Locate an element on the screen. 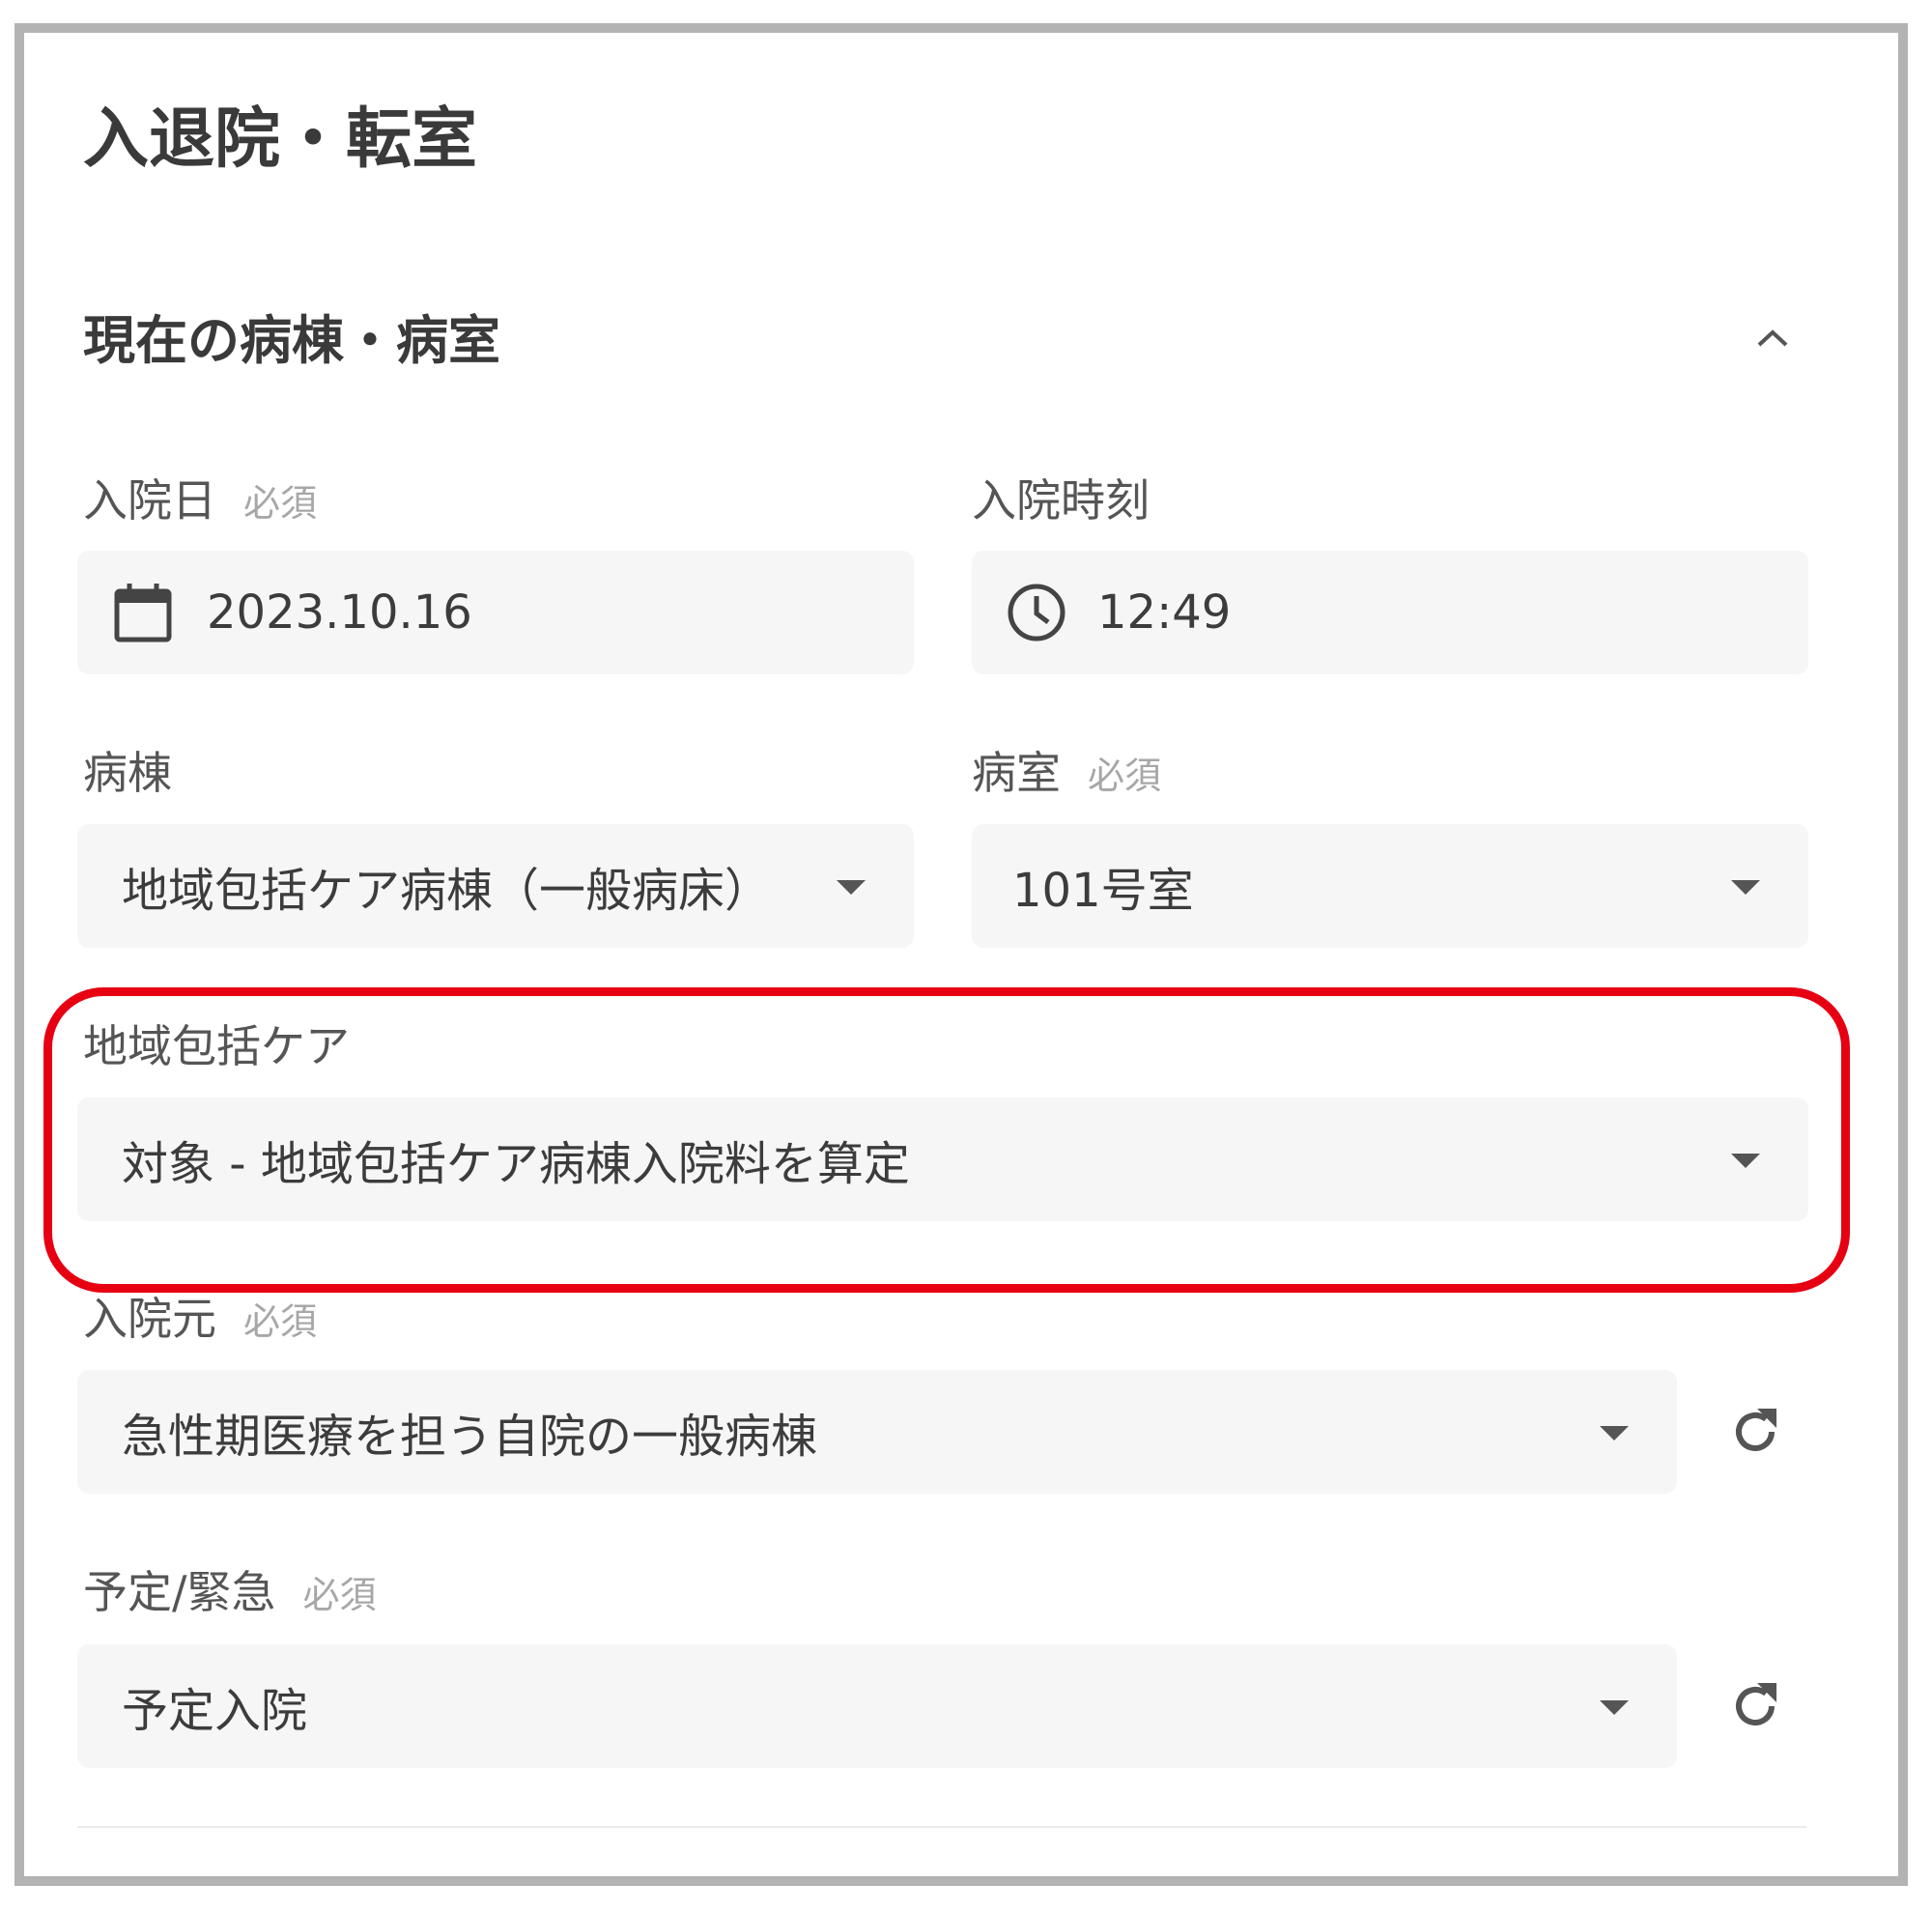  planned-emergency-select: 予定入院 is located at coordinates (877, 1706).